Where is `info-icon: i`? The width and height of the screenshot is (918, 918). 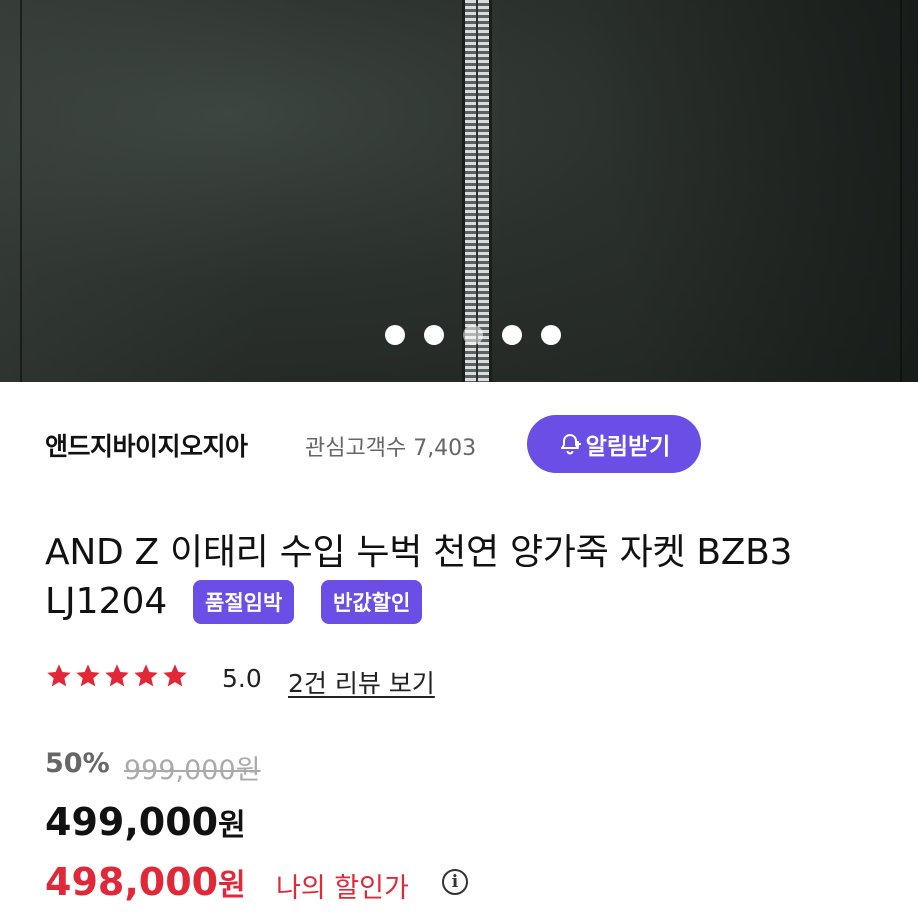 info-icon: i is located at coordinates (455, 882).